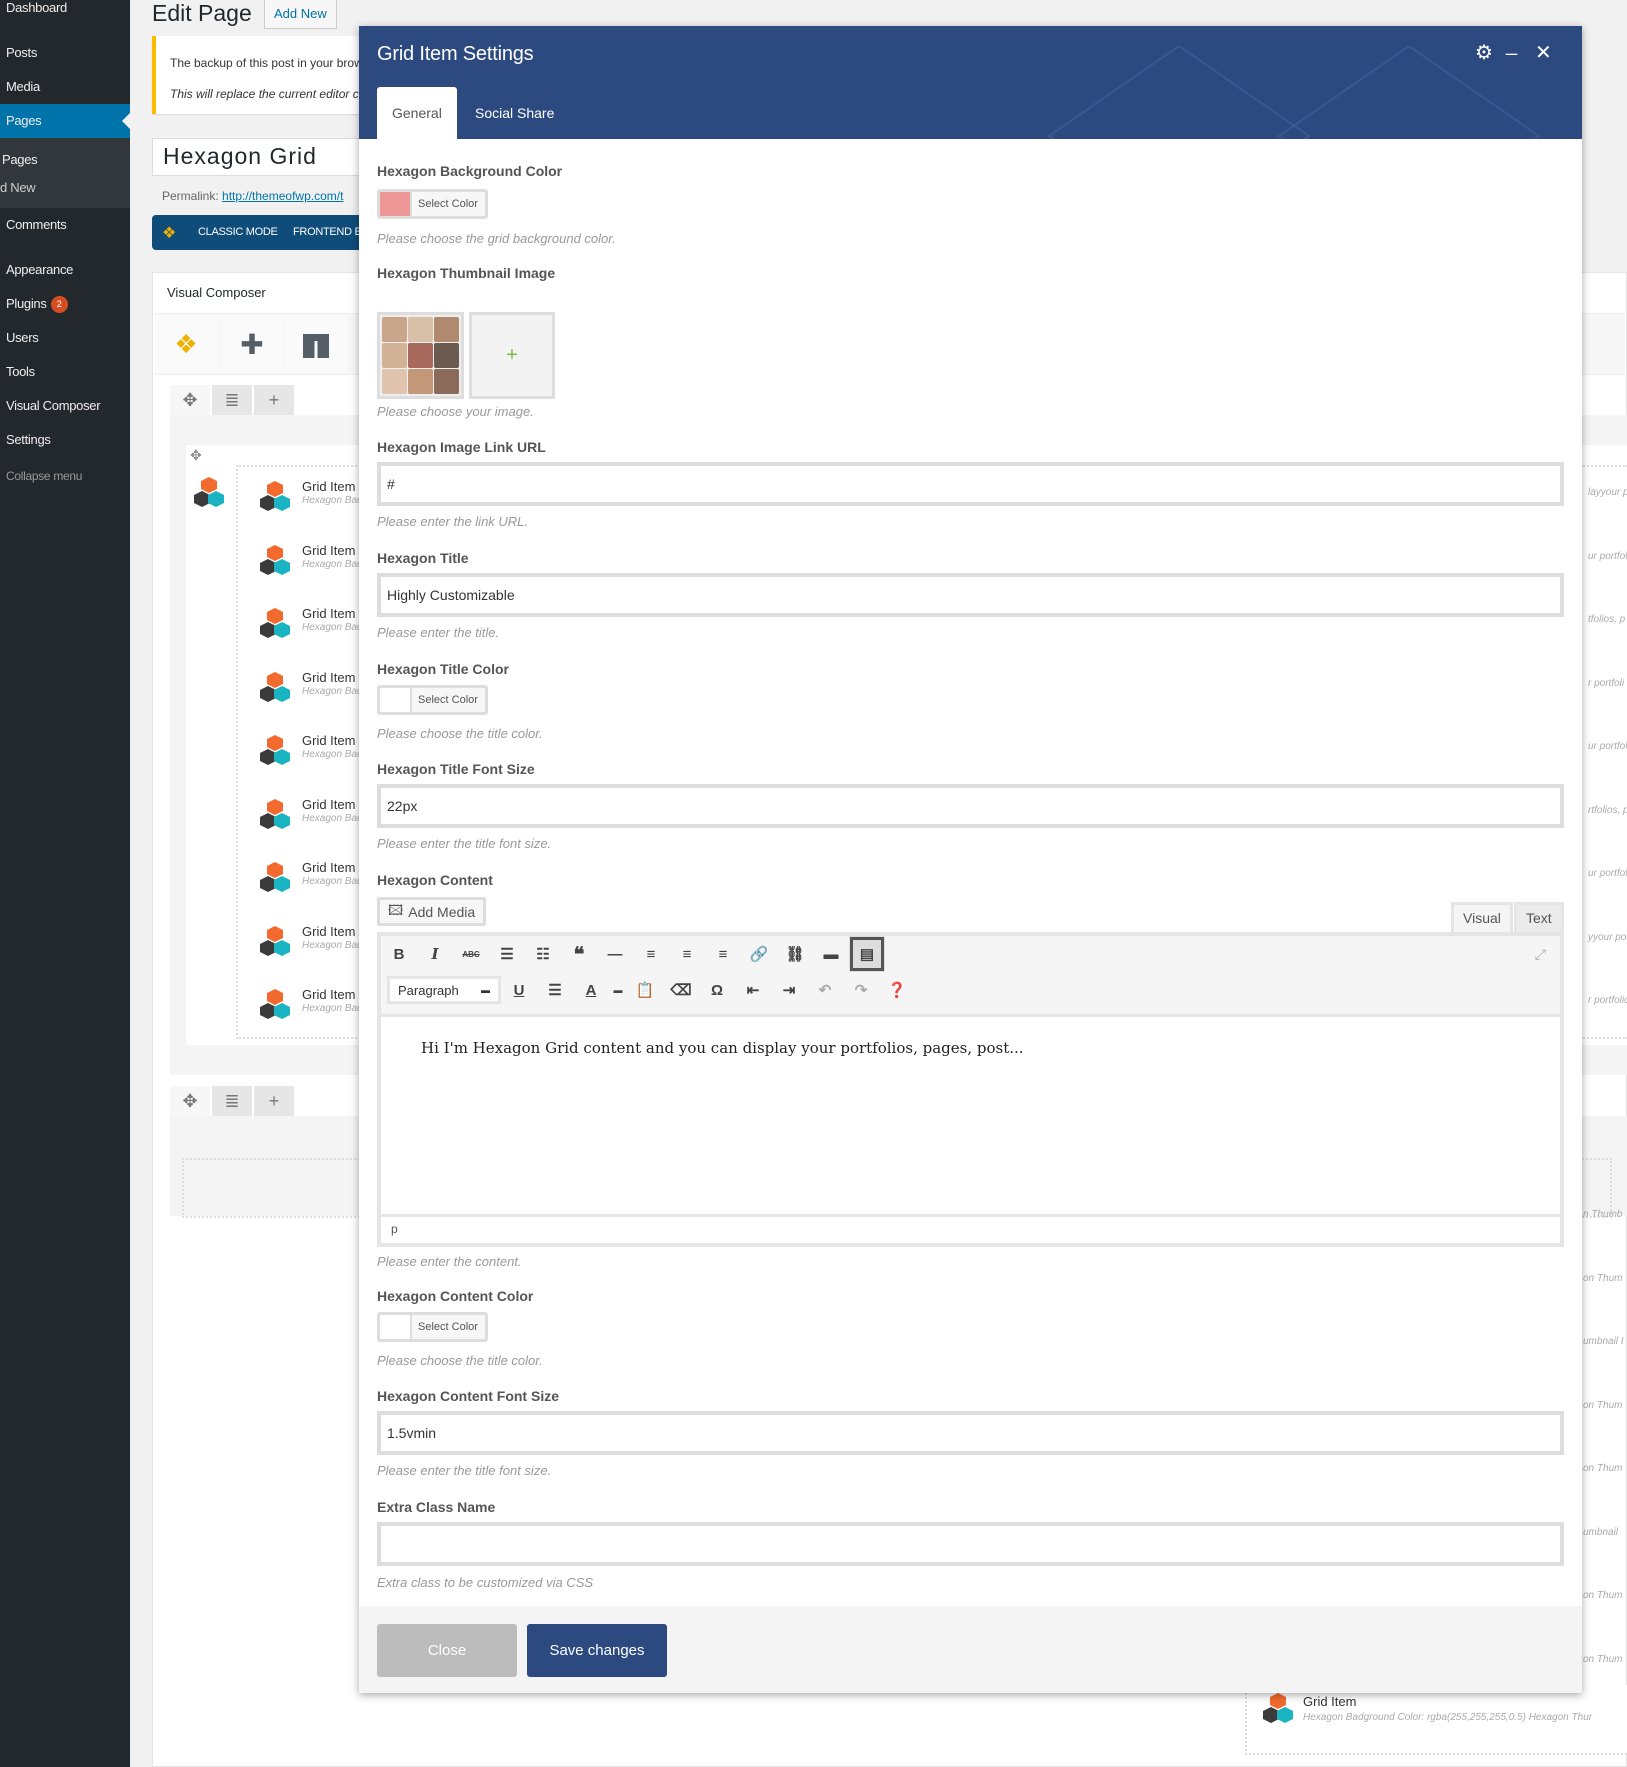  Describe the element at coordinates (22, 337) in the screenshot. I see `sidebar-item-users: Users` at that location.